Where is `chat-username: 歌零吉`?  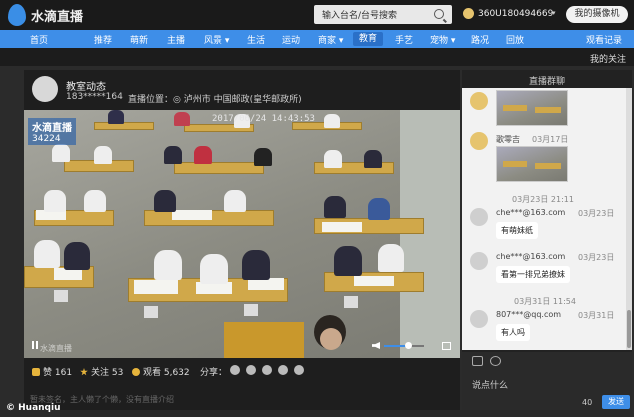
chat-username: 歌零吉 is located at coordinates (508, 139).